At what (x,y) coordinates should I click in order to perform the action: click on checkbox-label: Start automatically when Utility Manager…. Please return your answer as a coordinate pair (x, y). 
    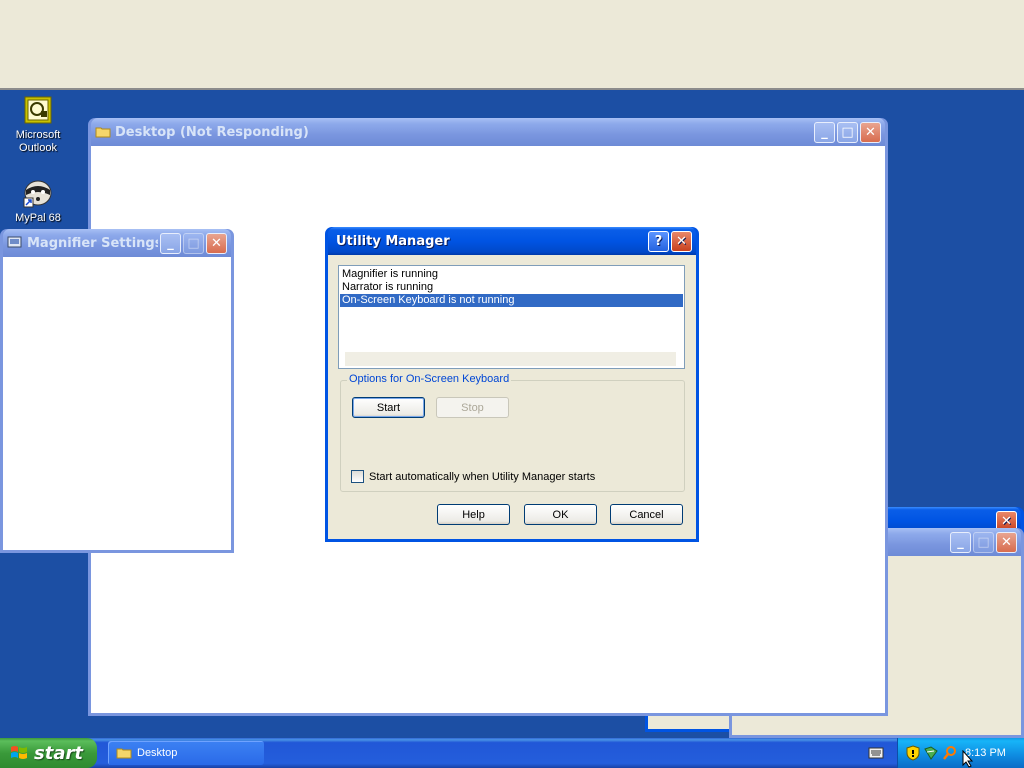
    Looking at the image, I should click on (482, 476).